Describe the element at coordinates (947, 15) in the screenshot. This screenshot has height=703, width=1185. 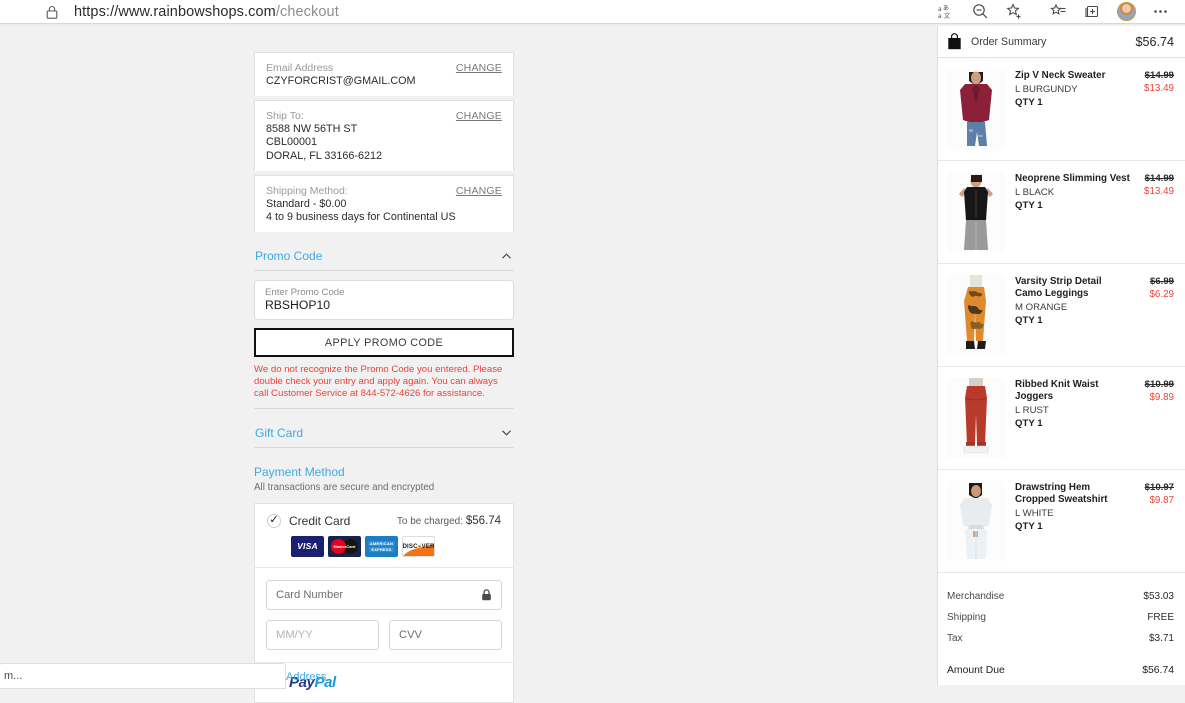
I see `svg-text: 文` at that location.